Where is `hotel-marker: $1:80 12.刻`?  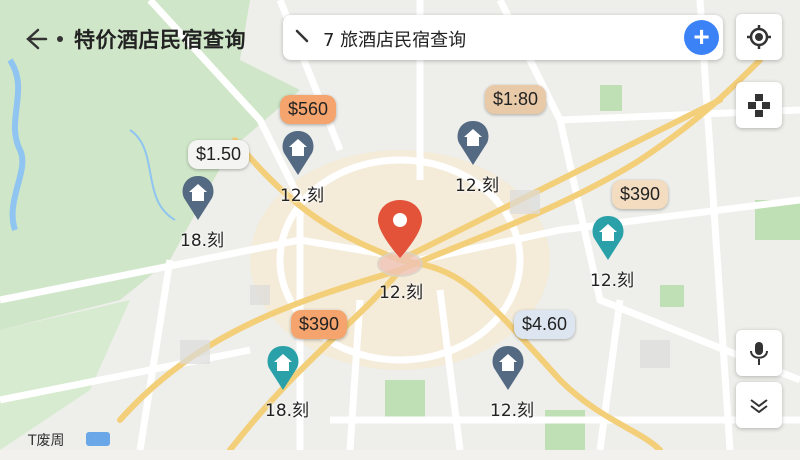
hotel-marker: $1:80 12.刻 is located at coordinates (515, 160).